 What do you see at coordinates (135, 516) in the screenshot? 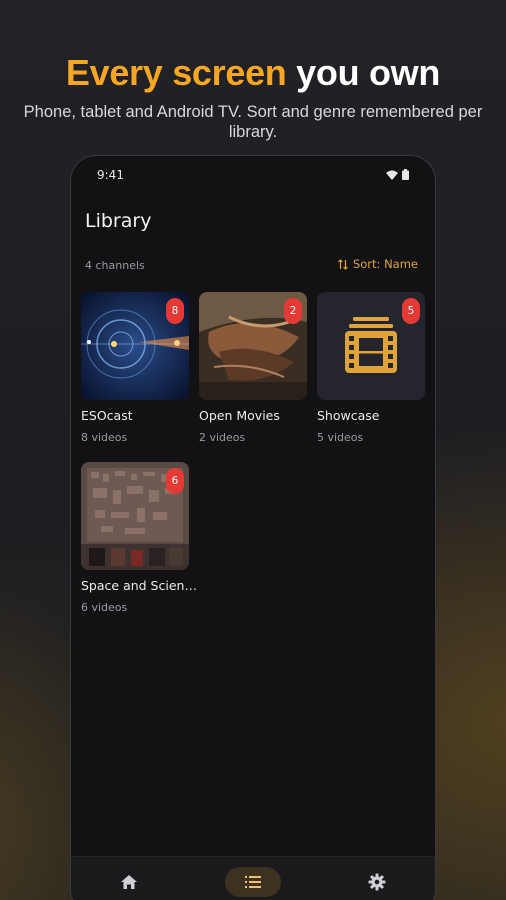
I see `channel-thumbnail: 6` at bounding box center [135, 516].